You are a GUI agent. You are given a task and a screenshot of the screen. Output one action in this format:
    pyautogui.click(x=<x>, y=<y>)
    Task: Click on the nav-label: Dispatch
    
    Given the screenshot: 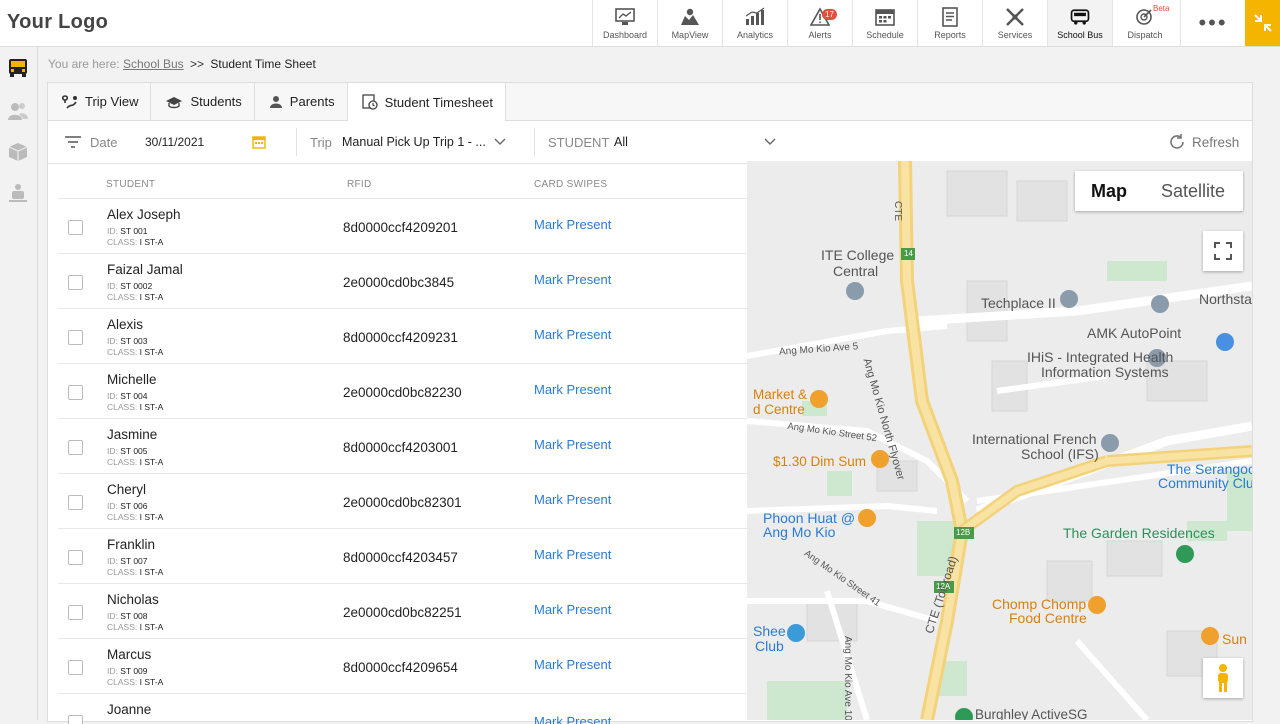 What is the action you would take?
    pyautogui.click(x=1145, y=35)
    